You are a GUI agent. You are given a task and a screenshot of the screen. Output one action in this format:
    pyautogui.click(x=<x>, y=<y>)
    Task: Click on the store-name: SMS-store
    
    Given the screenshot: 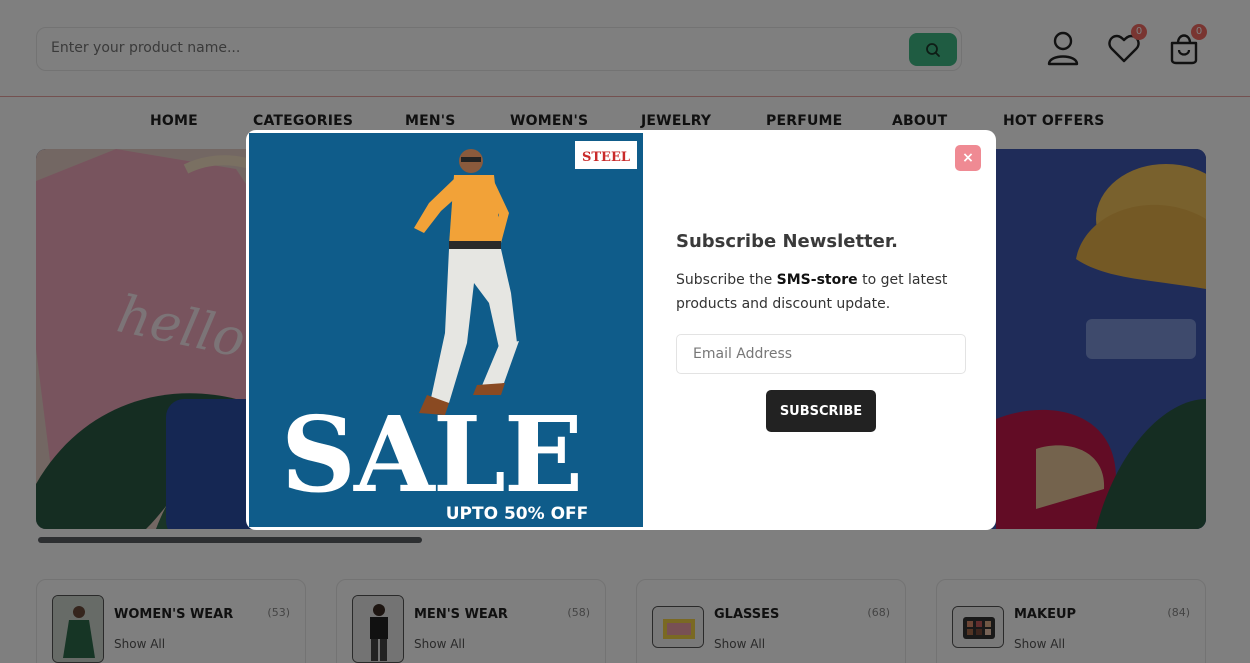 What is the action you would take?
    pyautogui.click(x=817, y=280)
    